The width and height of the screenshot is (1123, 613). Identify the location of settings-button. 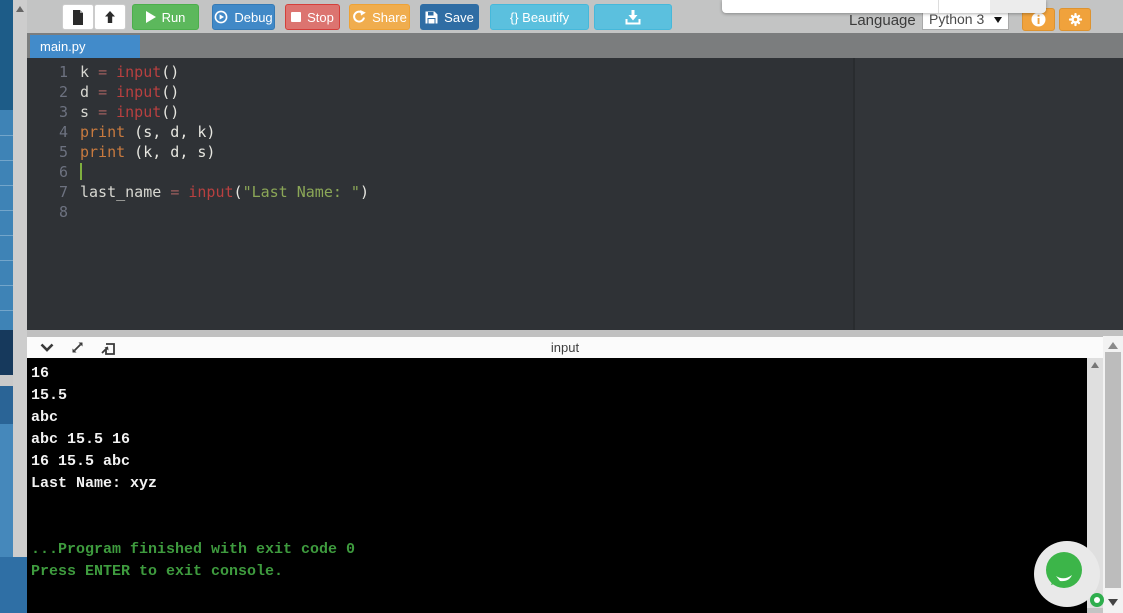
(1075, 19).